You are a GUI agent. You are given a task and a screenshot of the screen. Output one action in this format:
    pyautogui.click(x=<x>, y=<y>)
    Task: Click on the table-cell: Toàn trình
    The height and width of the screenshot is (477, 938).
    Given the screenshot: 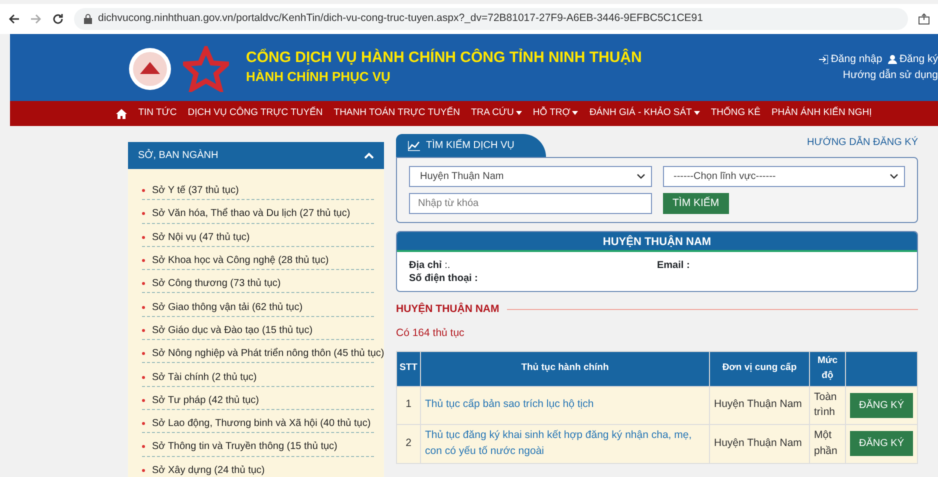 What is the action you would take?
    pyautogui.click(x=827, y=405)
    